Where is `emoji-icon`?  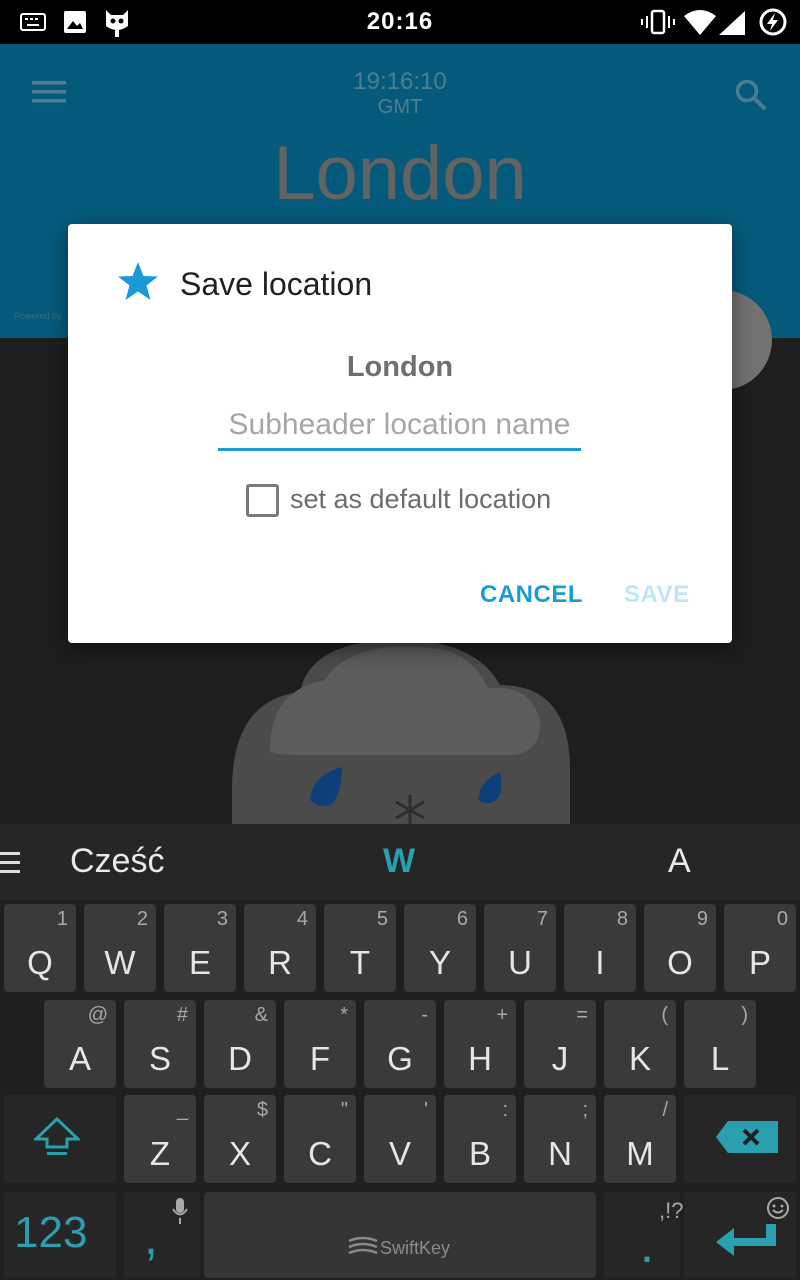
emoji-icon is located at coordinates (778, 1208).